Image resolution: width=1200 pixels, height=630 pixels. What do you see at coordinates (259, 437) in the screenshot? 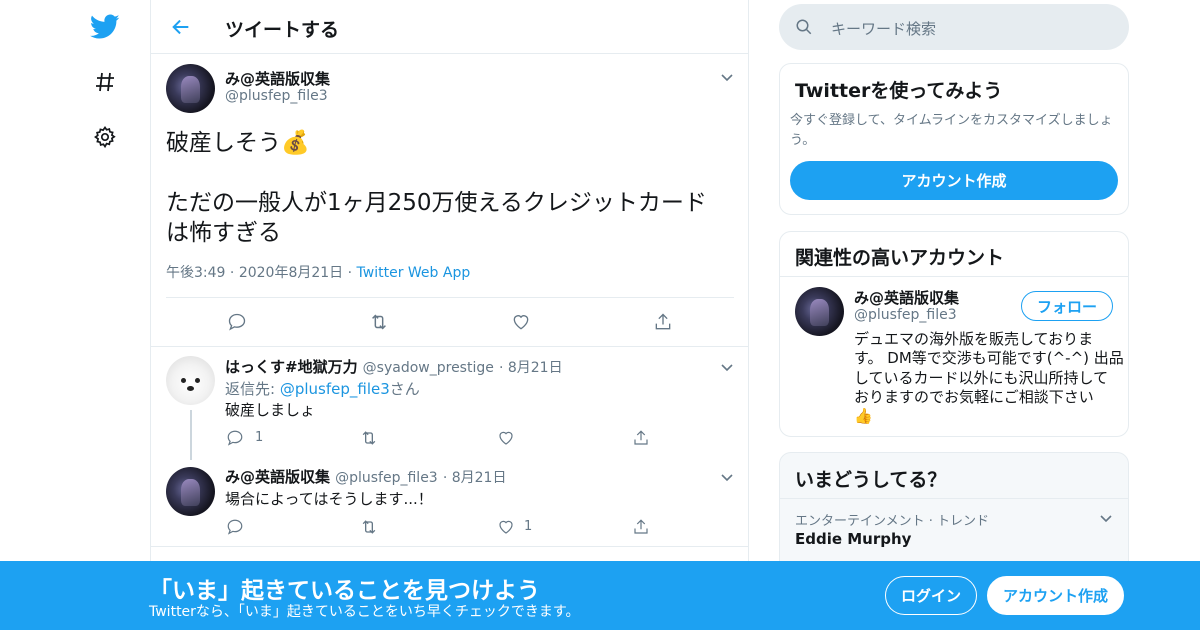
I see `reply-count: 1` at bounding box center [259, 437].